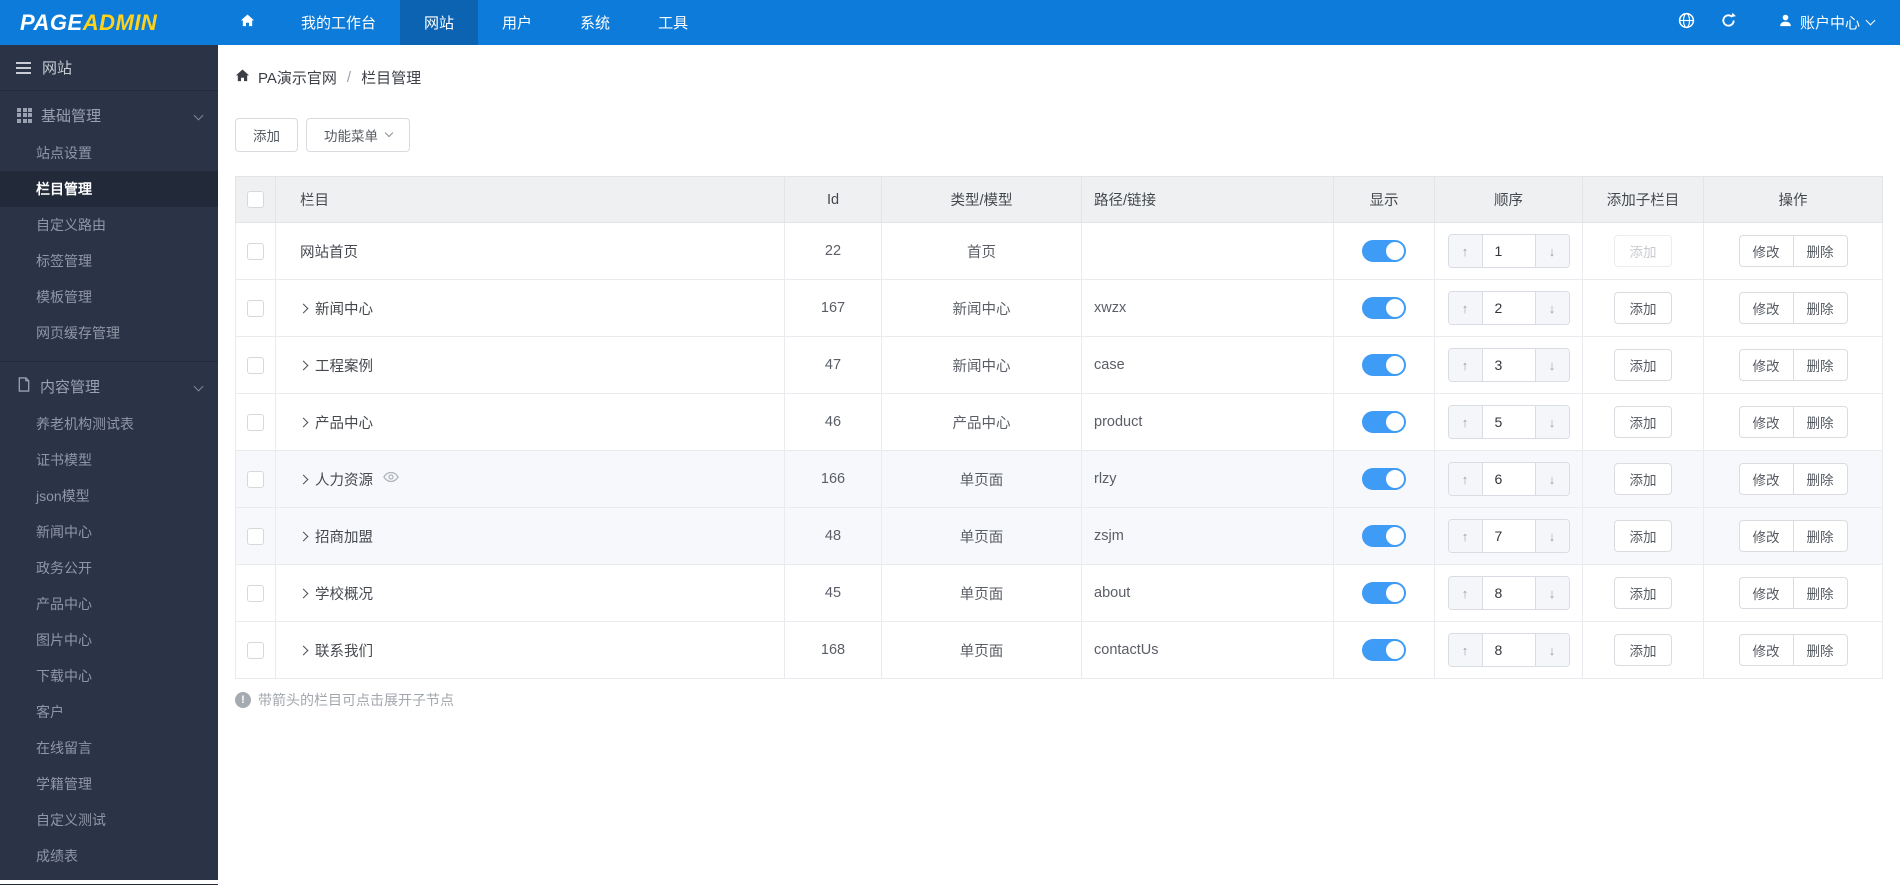  I want to click on sidebar-item: 网页缓存管理, so click(109, 333).